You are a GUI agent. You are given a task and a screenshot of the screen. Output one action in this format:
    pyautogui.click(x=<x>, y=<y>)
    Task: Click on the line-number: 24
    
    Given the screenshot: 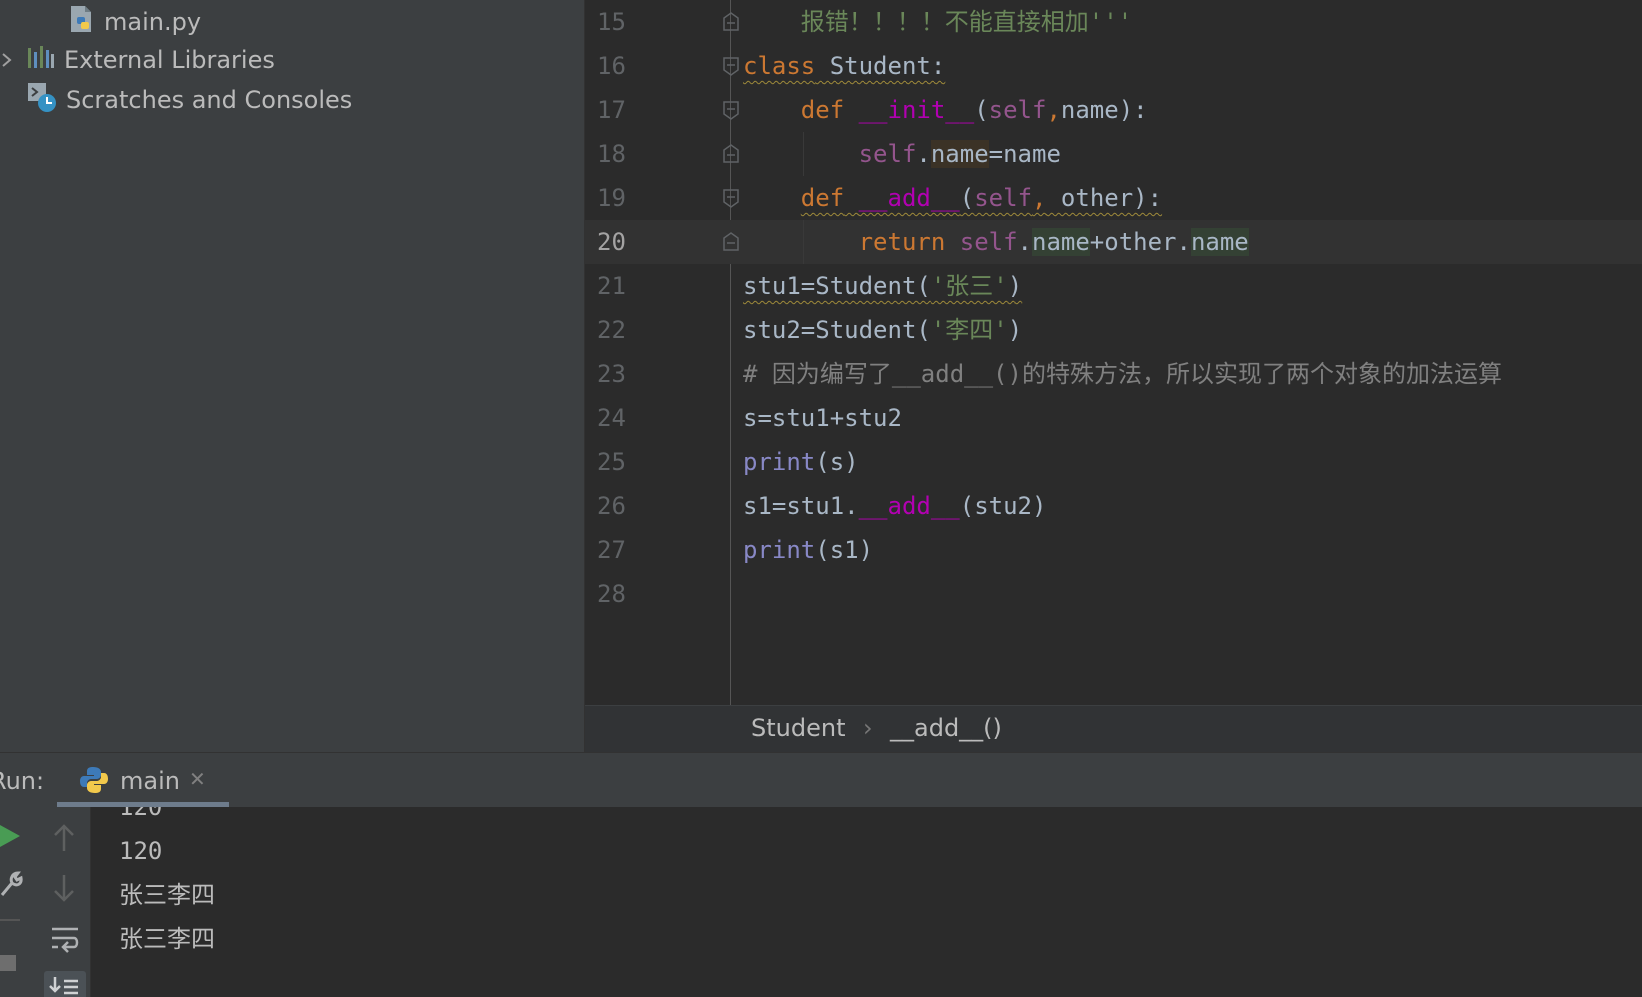 What is the action you would take?
    pyautogui.click(x=611, y=418)
    